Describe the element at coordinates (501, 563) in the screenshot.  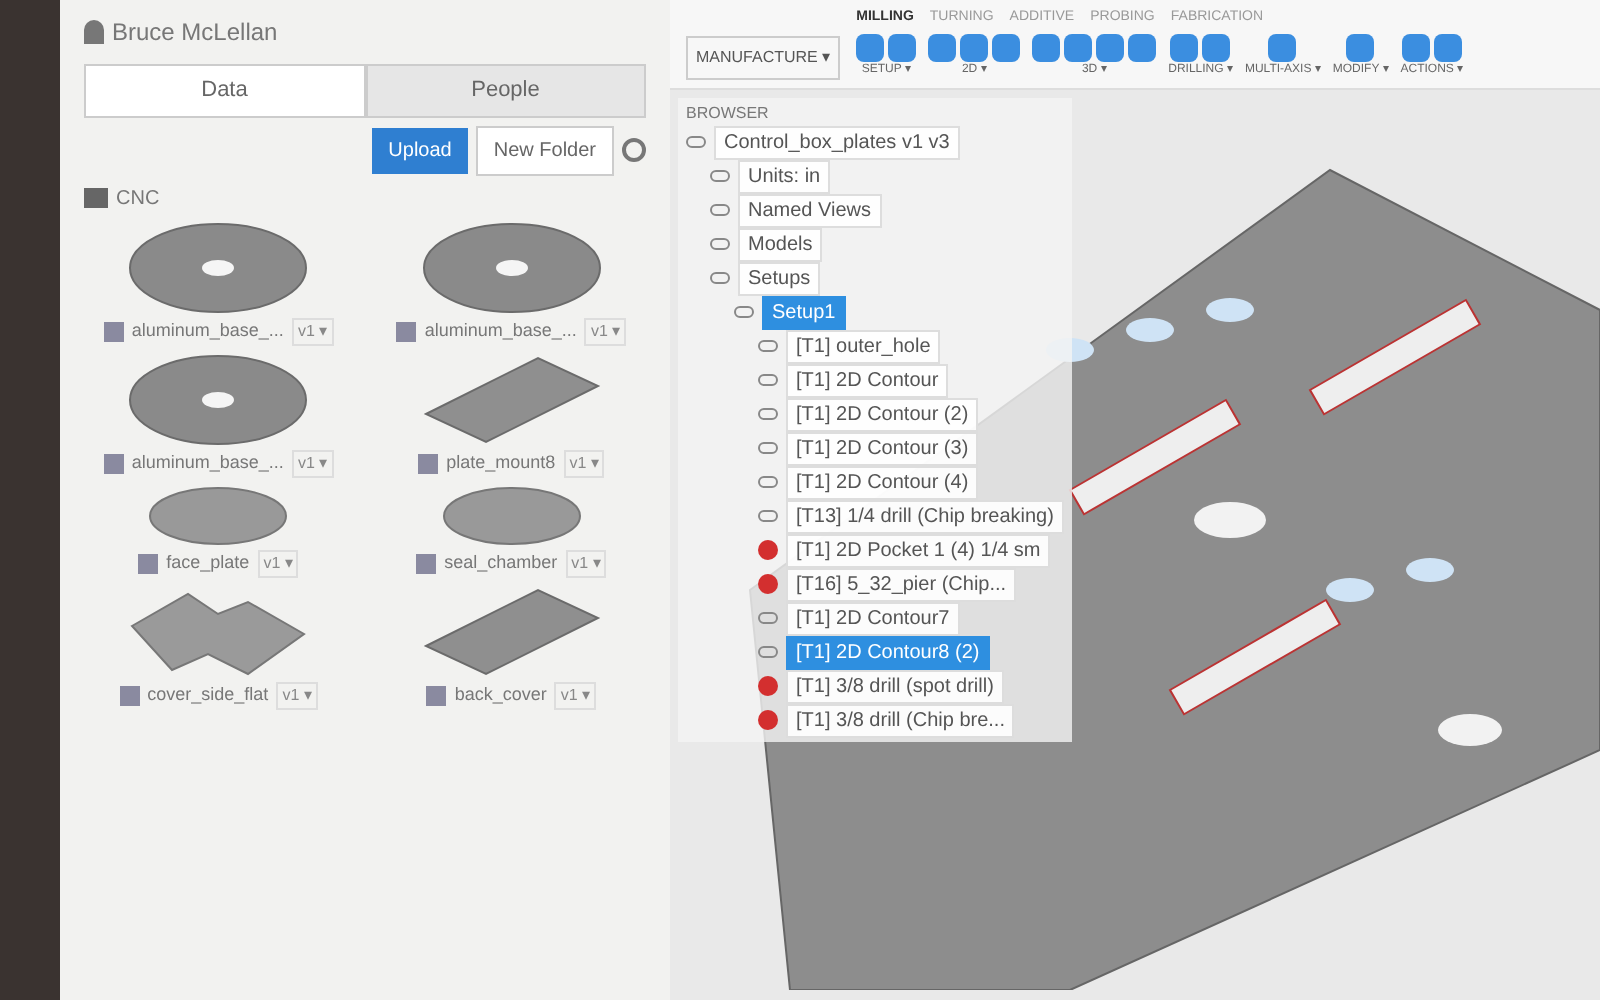
I see `file-name: seal_chamber` at that location.